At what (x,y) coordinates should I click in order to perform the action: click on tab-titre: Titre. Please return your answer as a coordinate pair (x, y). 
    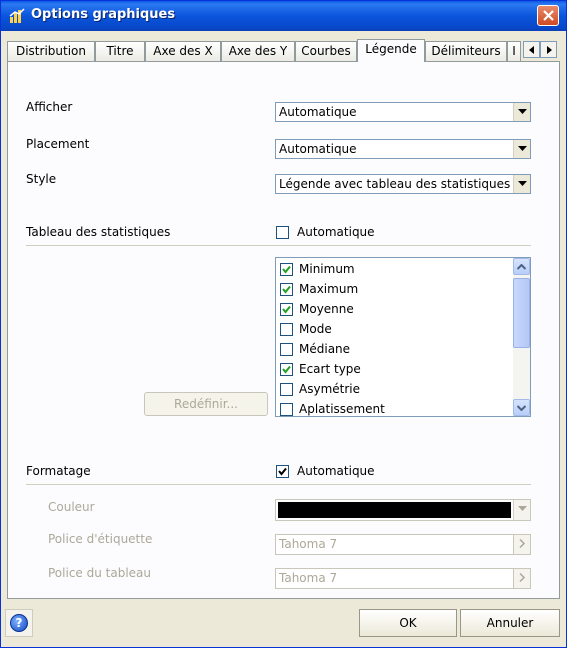
    Looking at the image, I should click on (120, 51).